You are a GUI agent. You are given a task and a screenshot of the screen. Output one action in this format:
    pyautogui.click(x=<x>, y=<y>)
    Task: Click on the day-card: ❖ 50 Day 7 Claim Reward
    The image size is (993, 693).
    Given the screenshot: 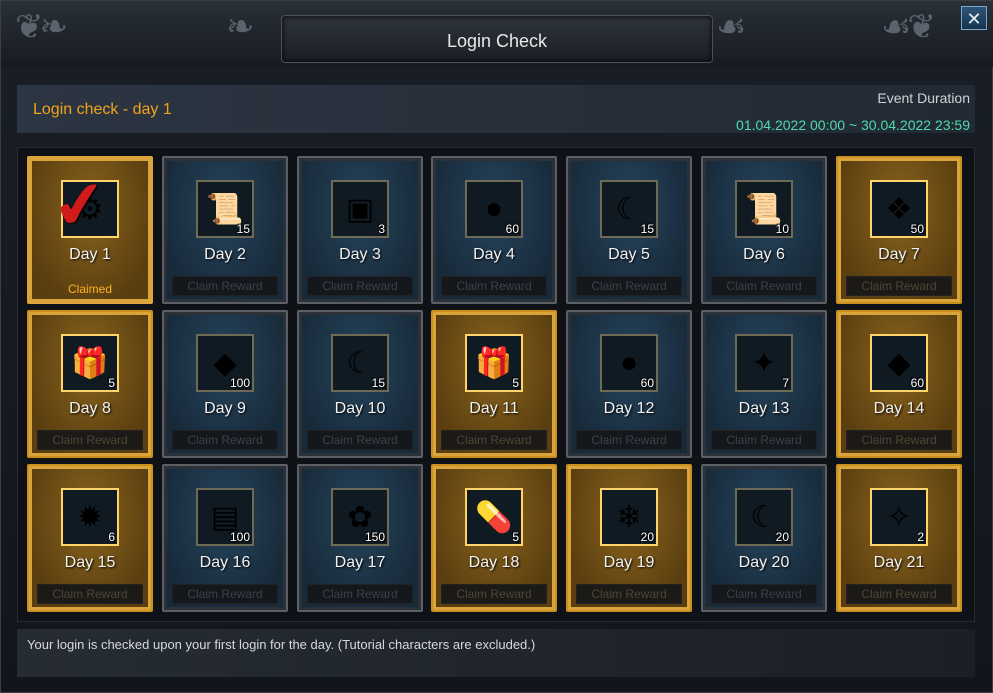 What is the action you would take?
    pyautogui.click(x=899, y=230)
    